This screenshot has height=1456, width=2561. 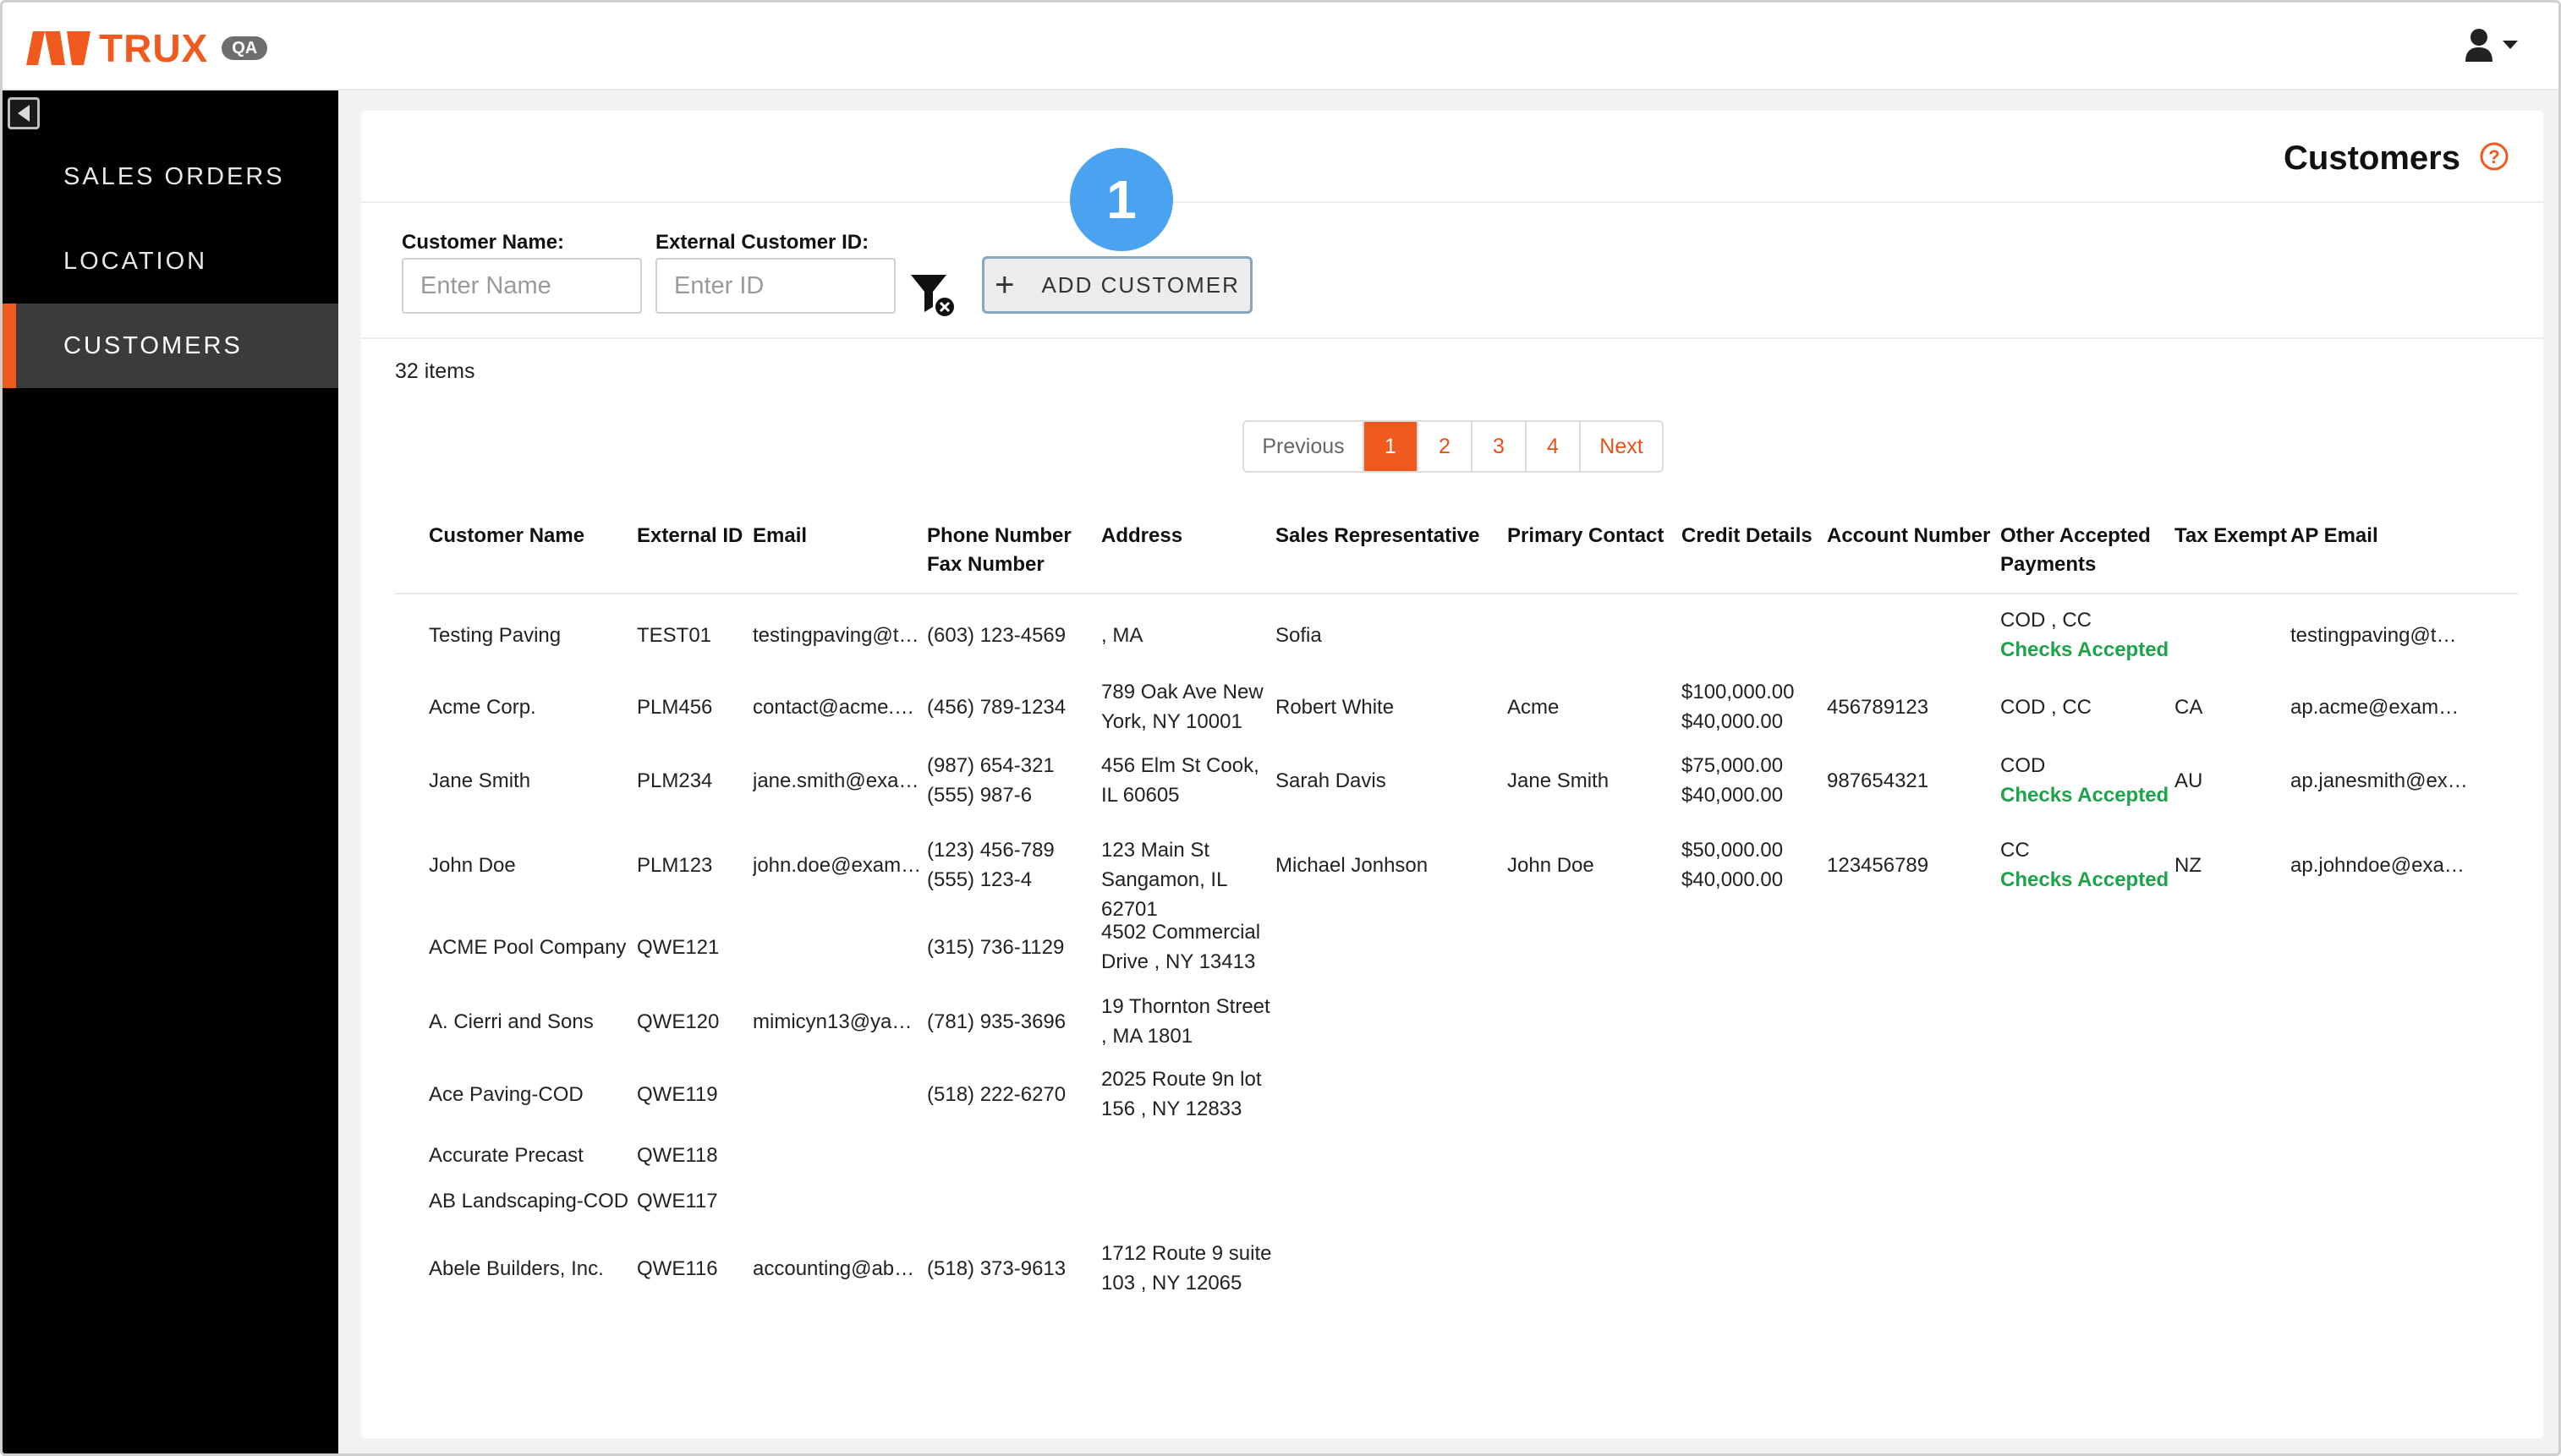 What do you see at coordinates (2075, 550) in the screenshot?
I see `header-other-payments: Other Accepted Payments` at bounding box center [2075, 550].